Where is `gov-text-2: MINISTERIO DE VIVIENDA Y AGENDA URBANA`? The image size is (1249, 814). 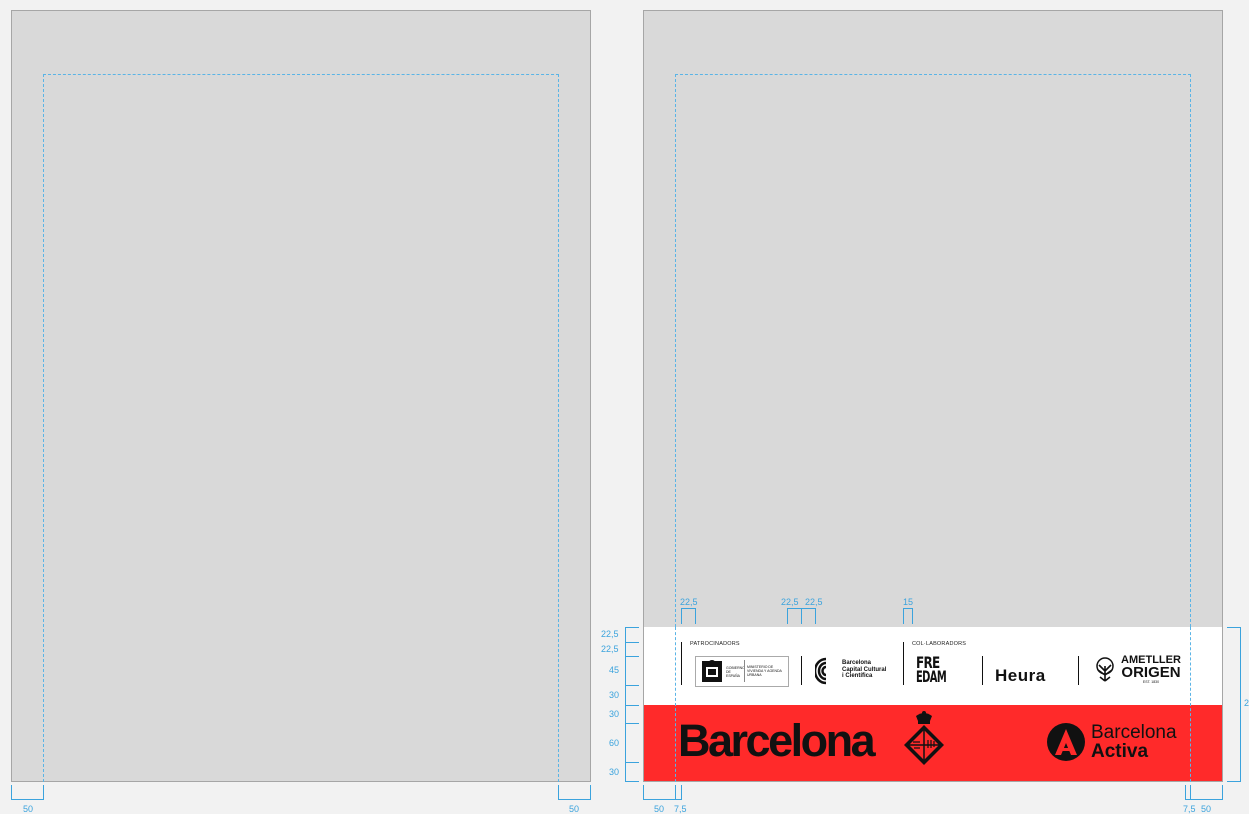
gov-text-2: MINISTERIO DE VIVIENDA Y AGENDA URBANA is located at coordinates (764, 671).